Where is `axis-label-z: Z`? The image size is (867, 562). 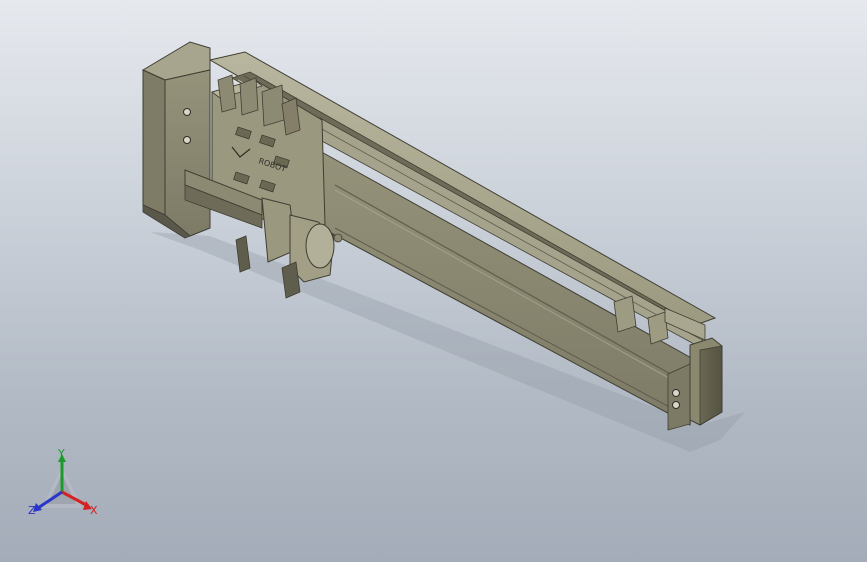 axis-label-z: Z is located at coordinates (32, 510).